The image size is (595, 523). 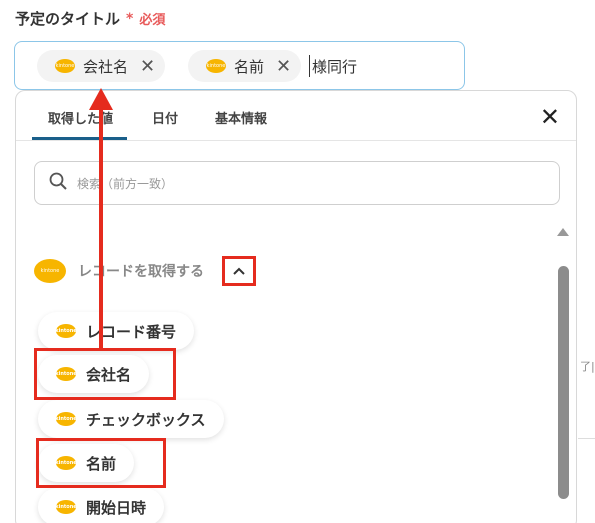 I want to click on highlight-company-name, so click(x=105, y=374).